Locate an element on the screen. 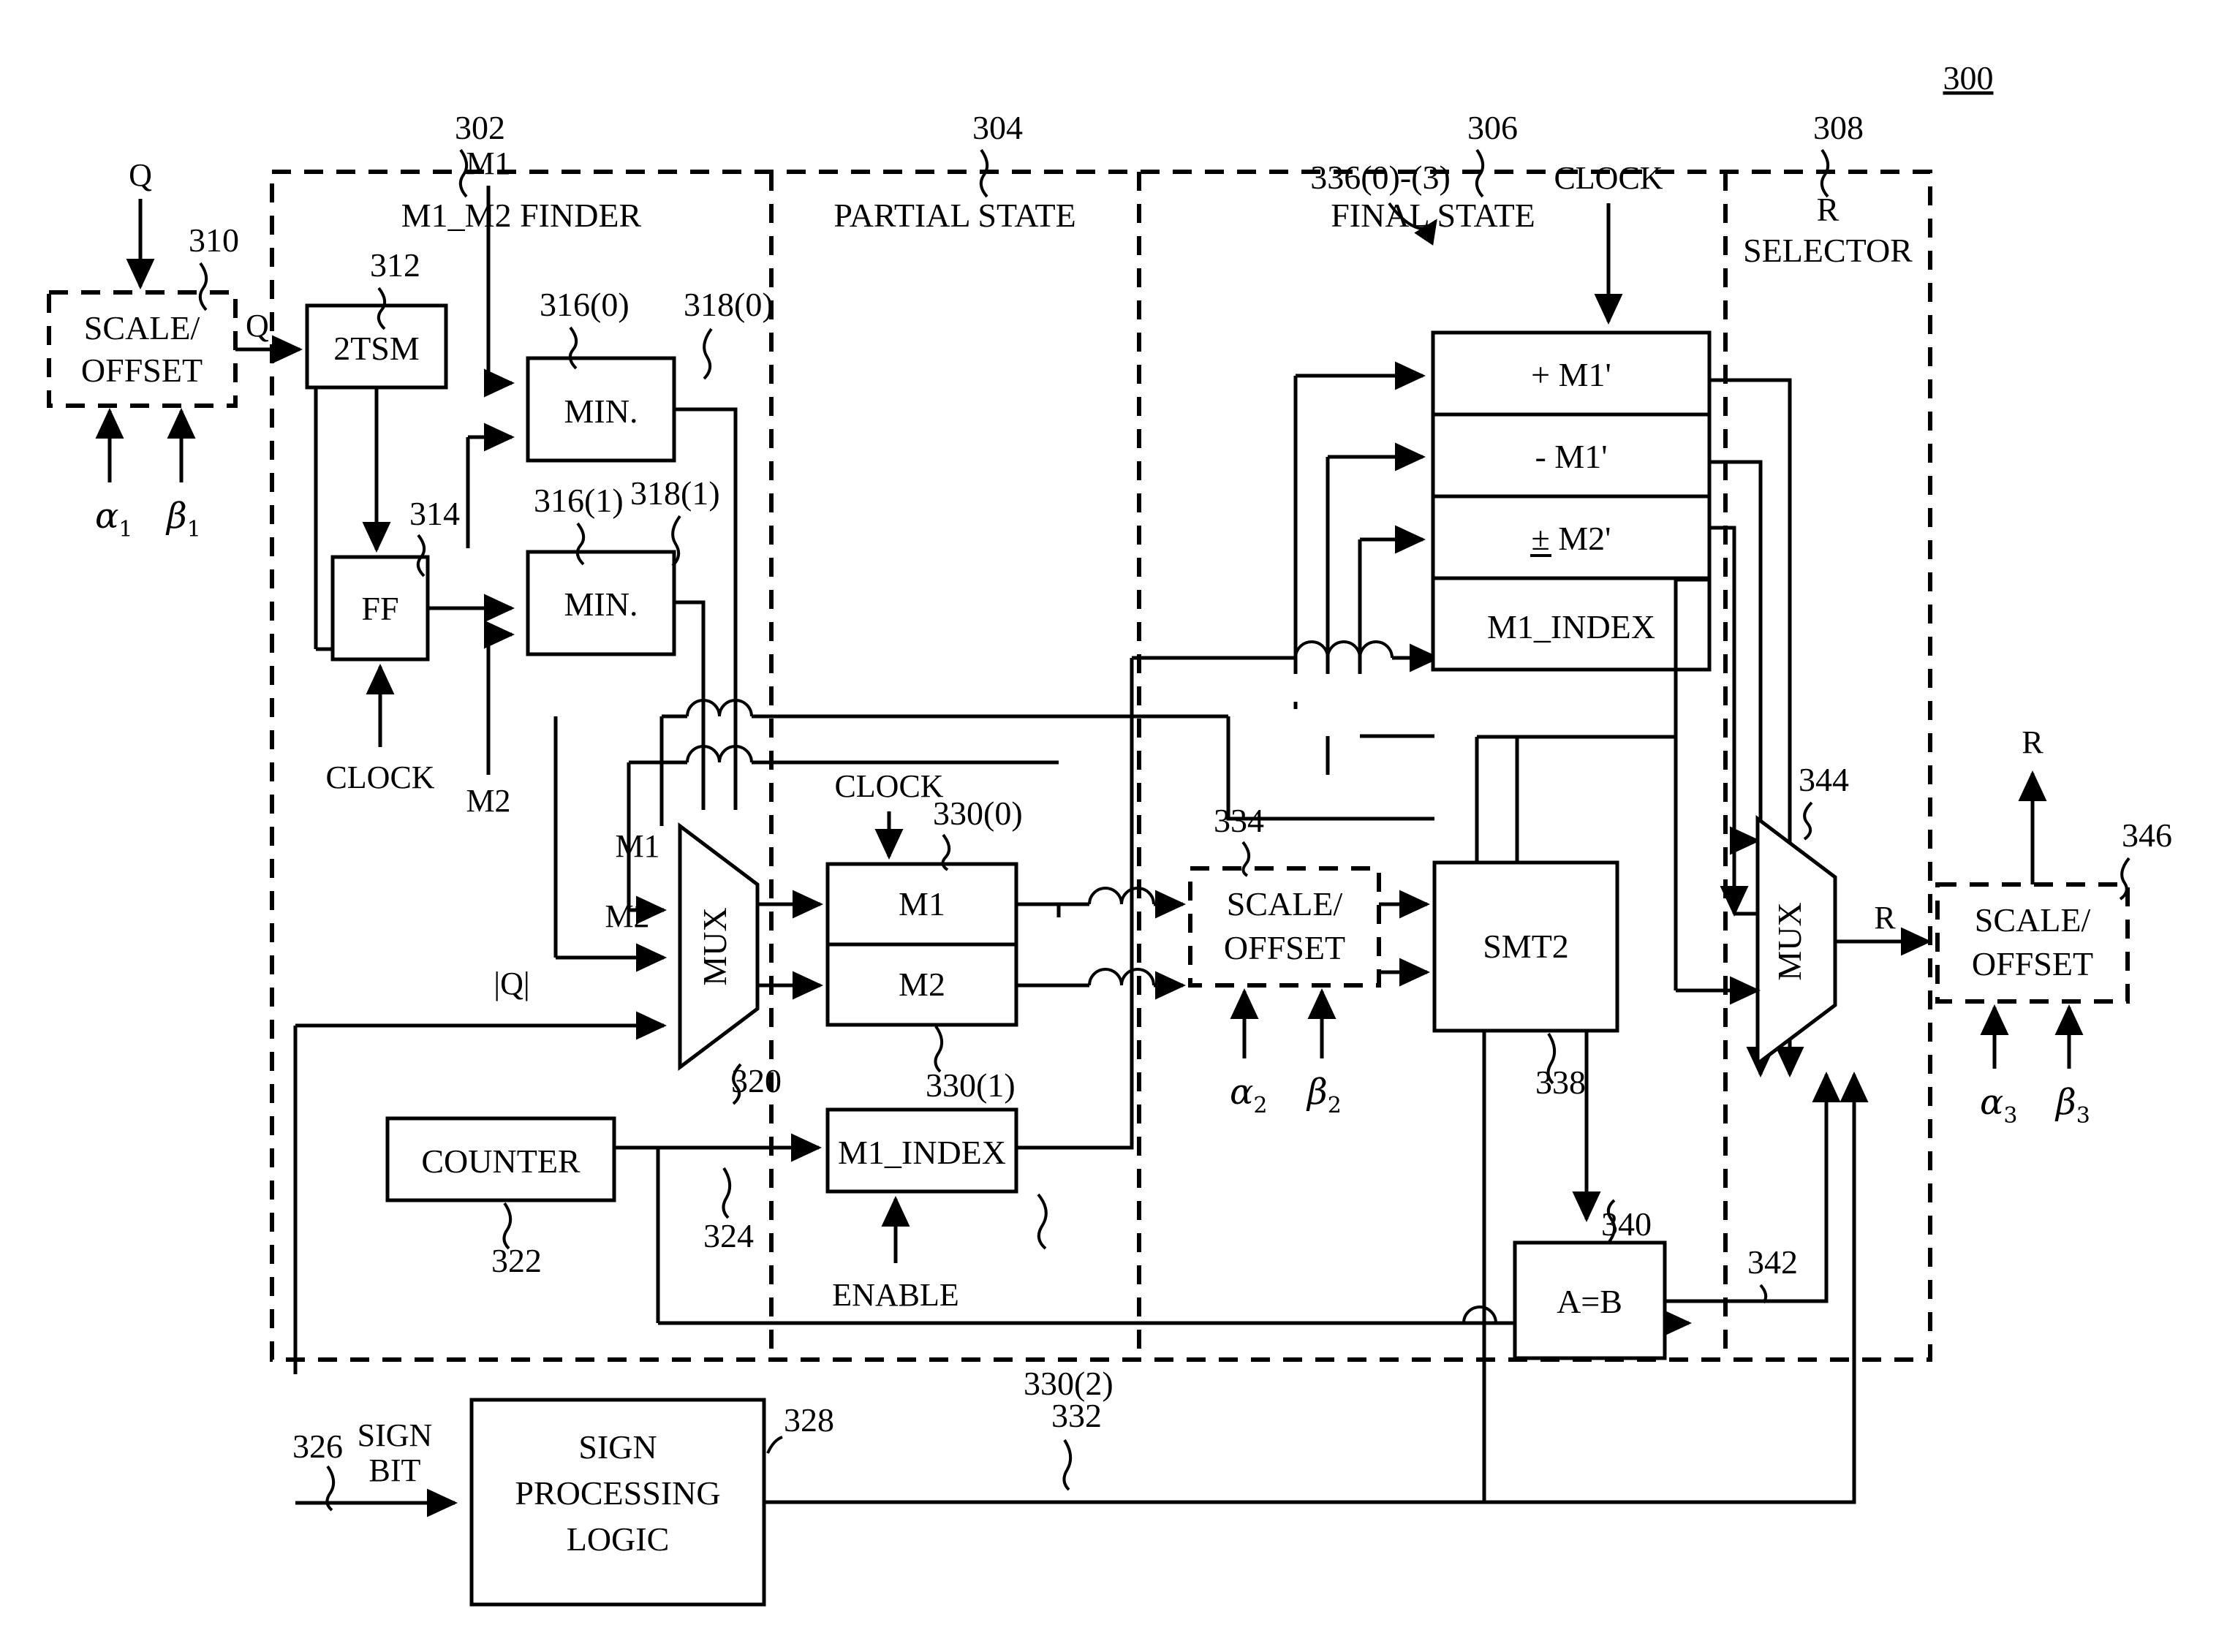 The image size is (2227, 1652). block-partial-m1-label: M1 is located at coordinates (922, 904).